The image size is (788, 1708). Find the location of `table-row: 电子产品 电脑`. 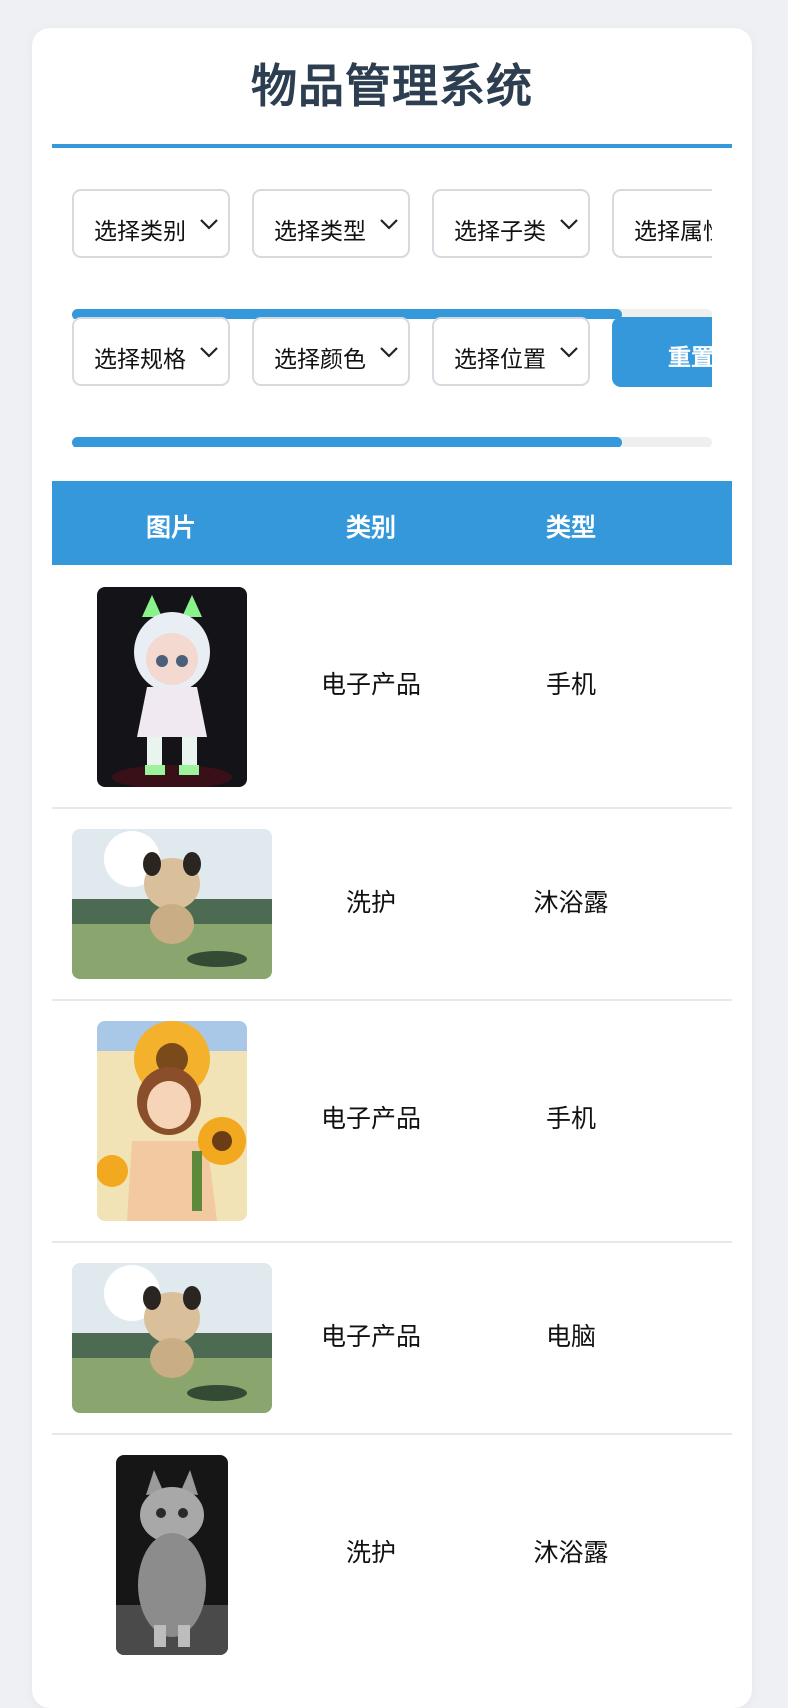

table-row: 电子产品 电脑 is located at coordinates (392, 1339).